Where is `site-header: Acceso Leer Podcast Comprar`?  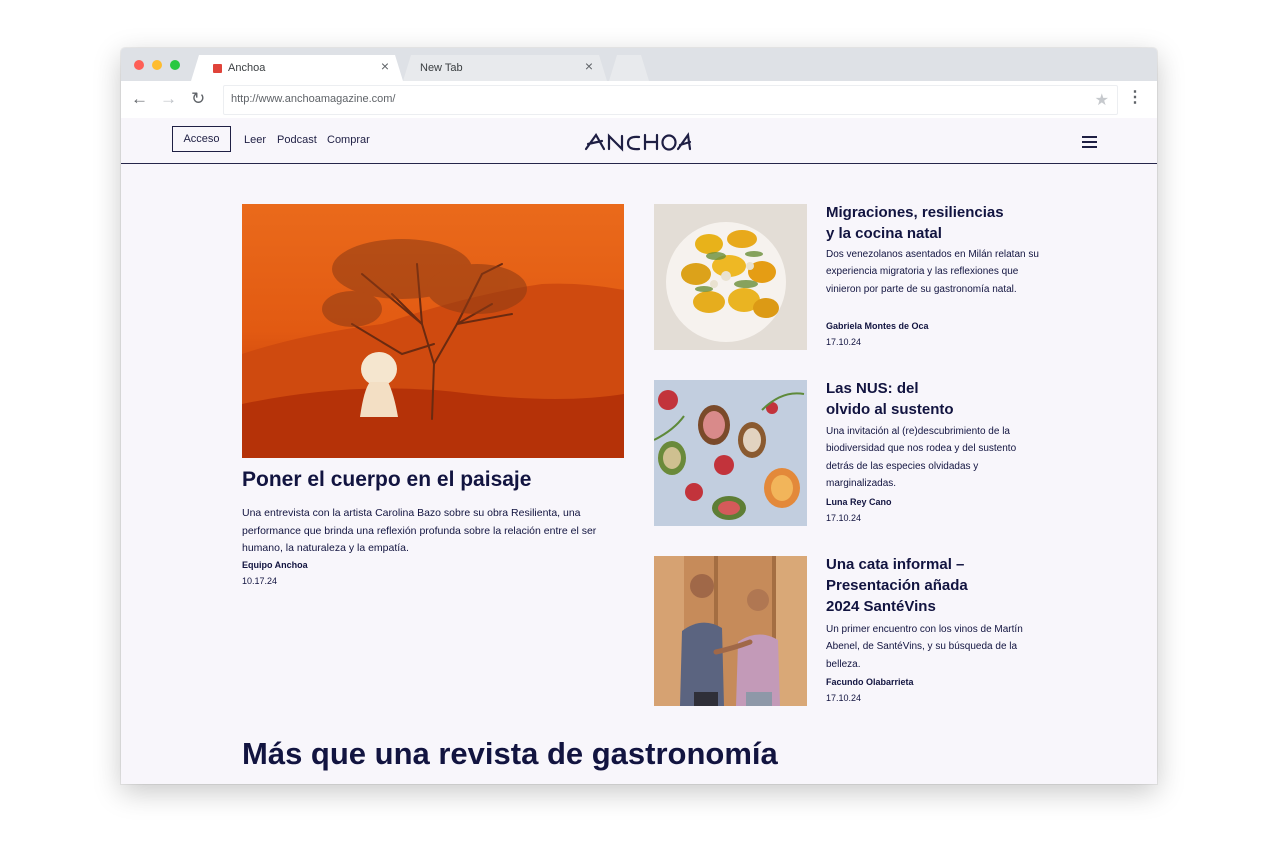 site-header: Acceso Leer Podcast Comprar is located at coordinates (639, 141).